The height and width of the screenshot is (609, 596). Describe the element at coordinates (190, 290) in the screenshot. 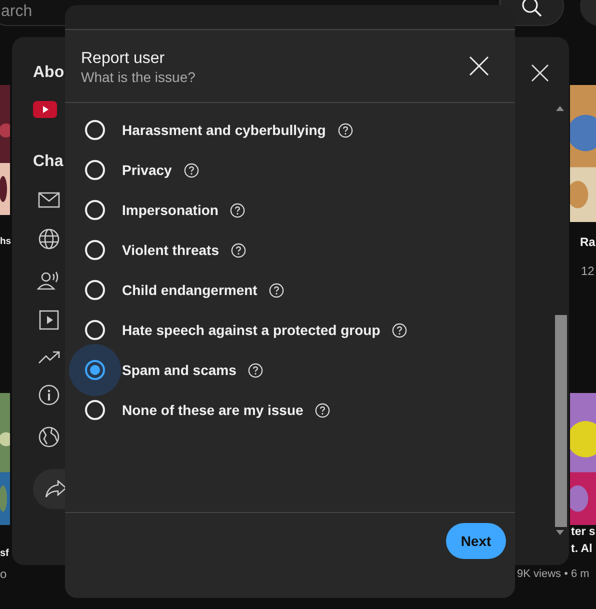

I see `option-label: Child endangerment` at that location.